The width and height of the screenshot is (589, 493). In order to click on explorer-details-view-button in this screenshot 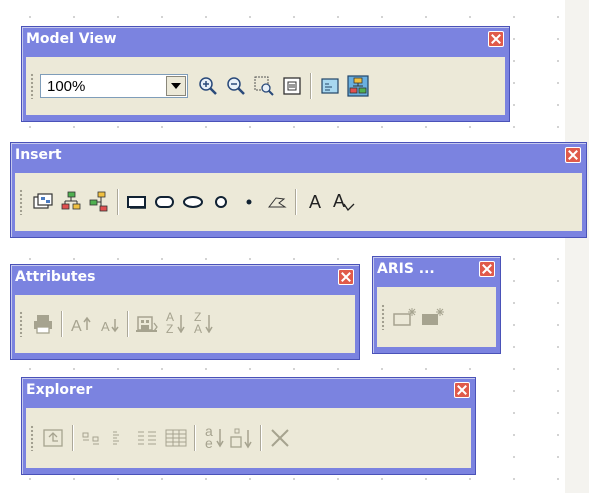, I will do `click(176, 438)`.